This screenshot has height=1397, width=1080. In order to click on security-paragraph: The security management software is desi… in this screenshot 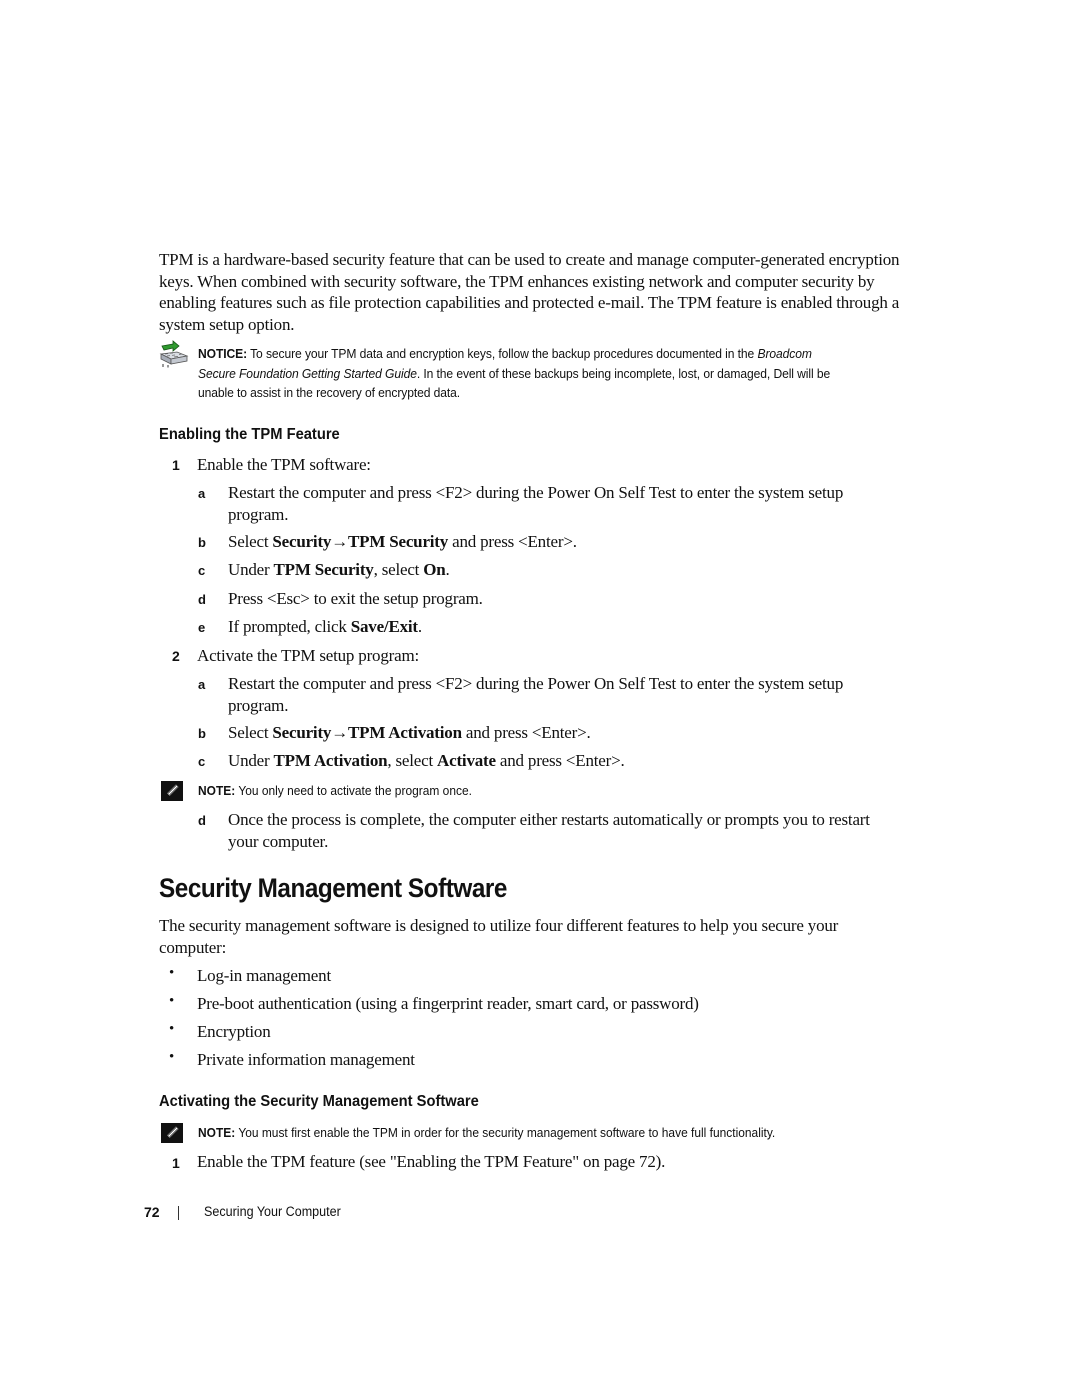, I will do `click(499, 925)`.